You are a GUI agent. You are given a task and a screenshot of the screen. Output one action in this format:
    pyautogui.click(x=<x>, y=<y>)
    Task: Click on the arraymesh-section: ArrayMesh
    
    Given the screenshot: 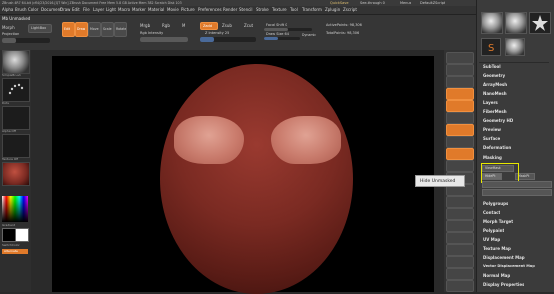 What is the action you would take?
    pyautogui.click(x=495, y=84)
    